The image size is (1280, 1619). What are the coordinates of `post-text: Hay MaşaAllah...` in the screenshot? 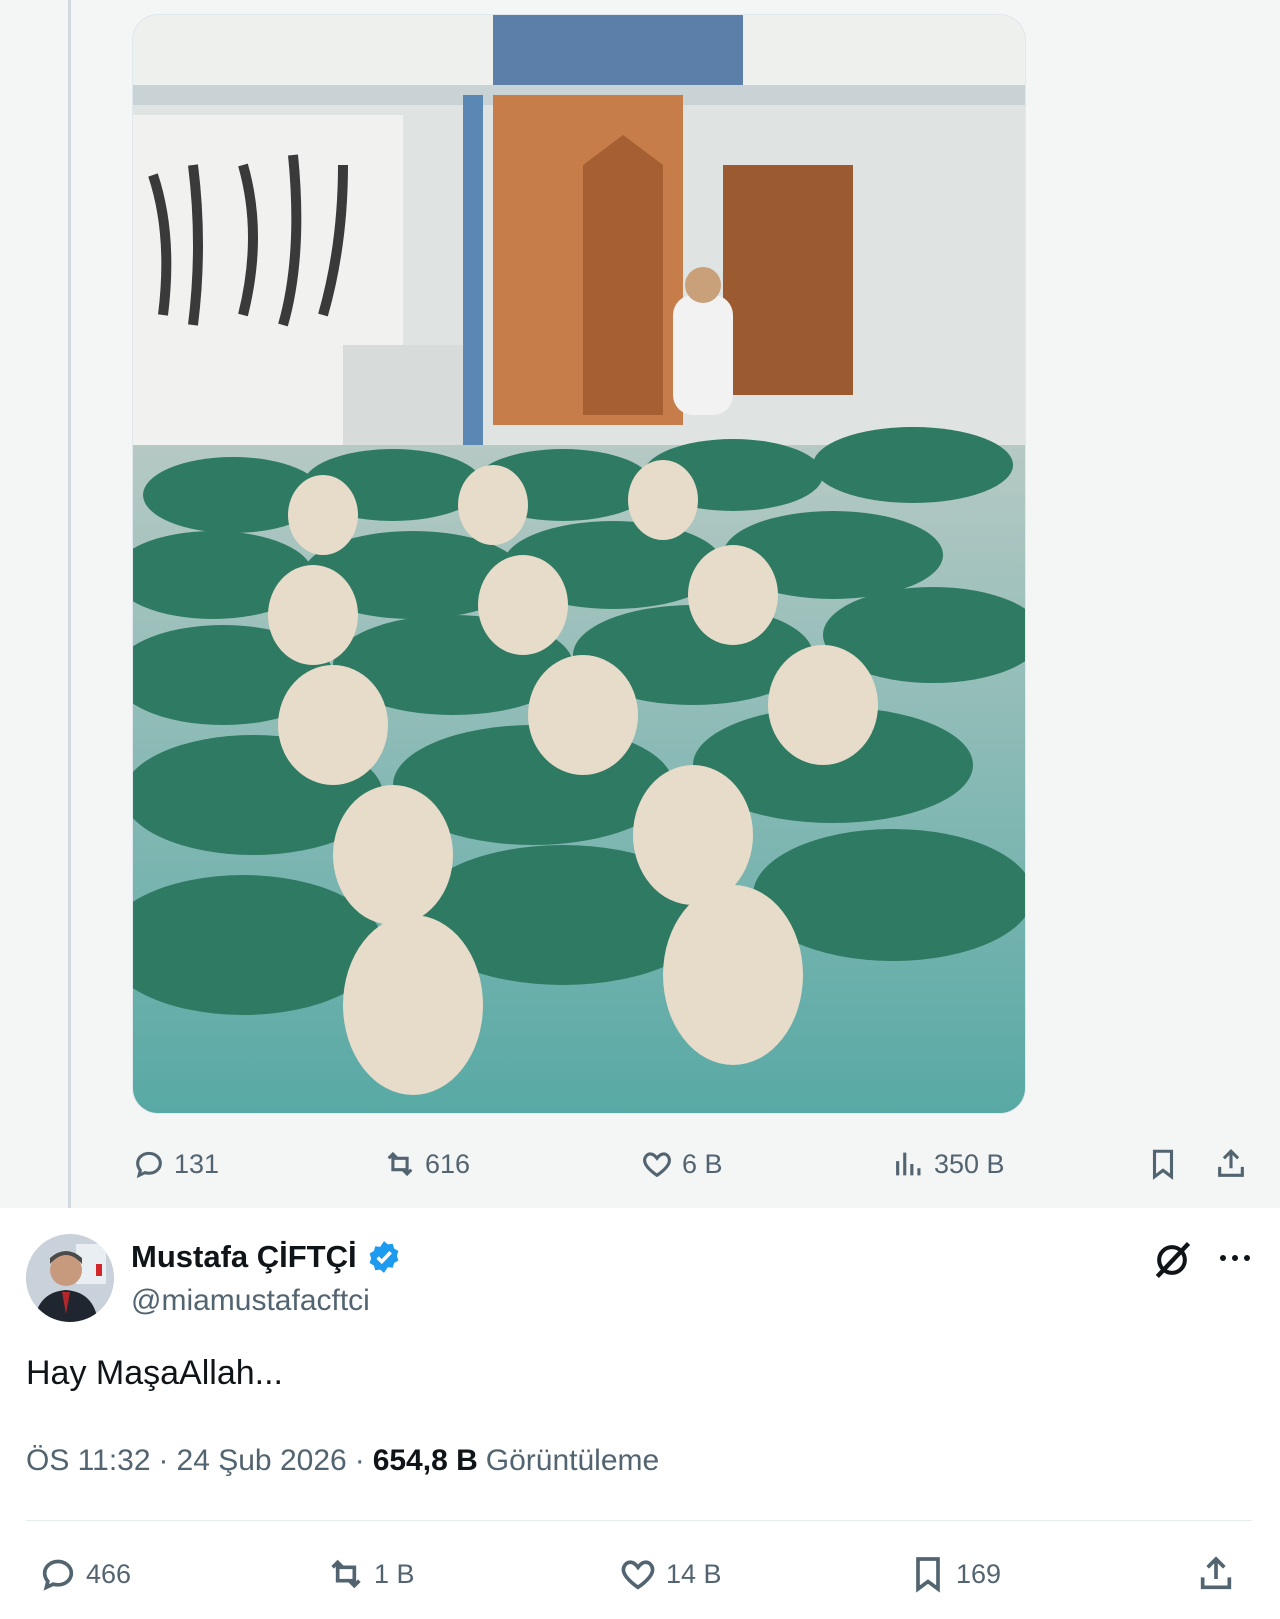 It's located at (154, 1373).